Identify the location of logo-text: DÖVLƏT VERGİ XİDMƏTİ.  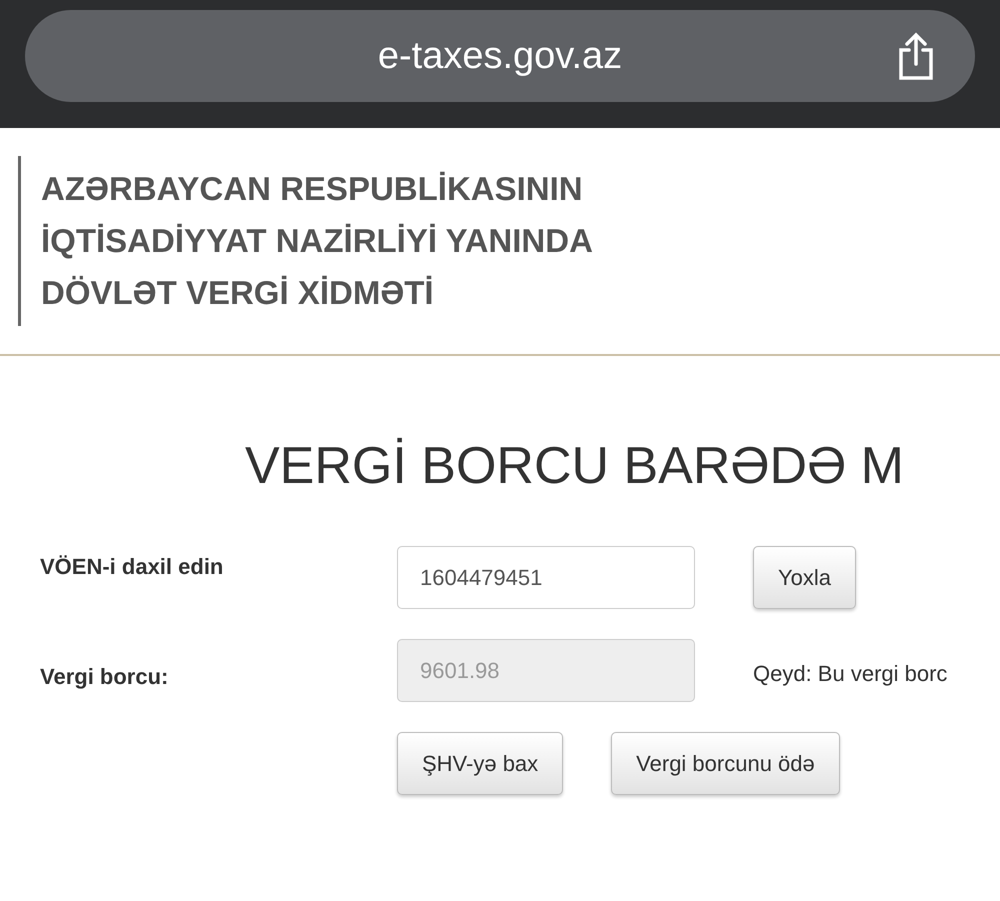
(238, 293).